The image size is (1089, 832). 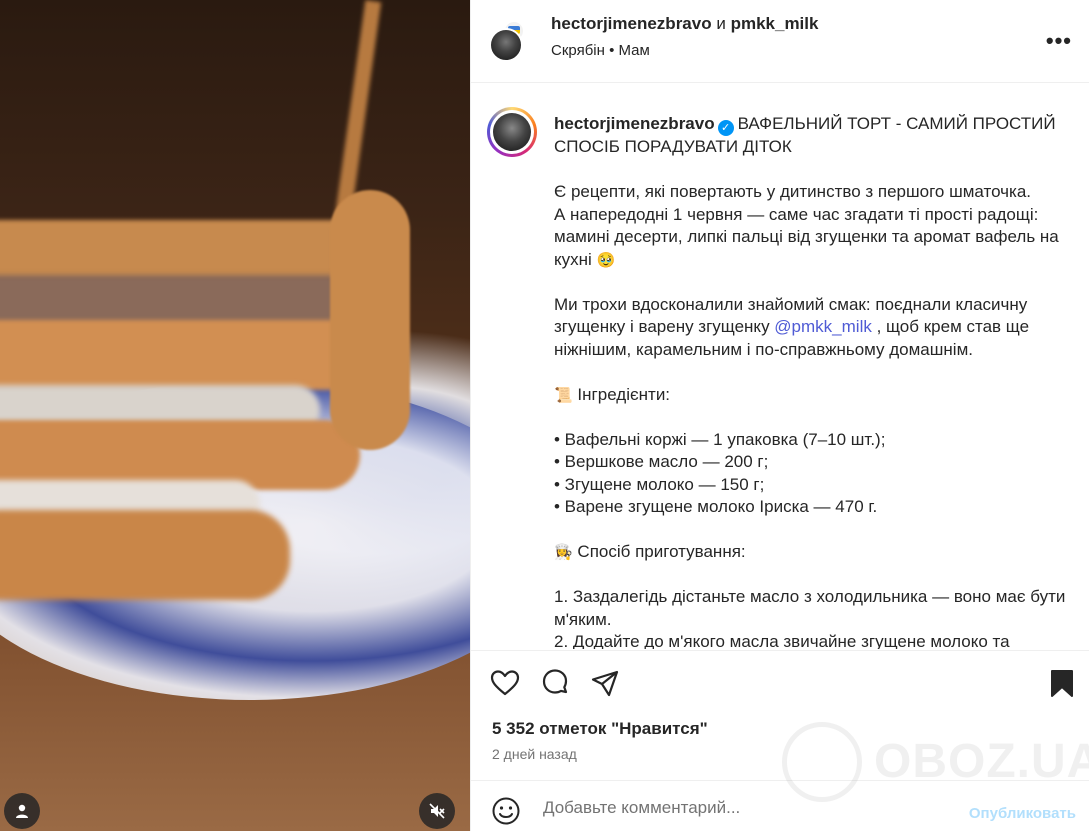 I want to click on comment-input, so click(x=733, y=808).